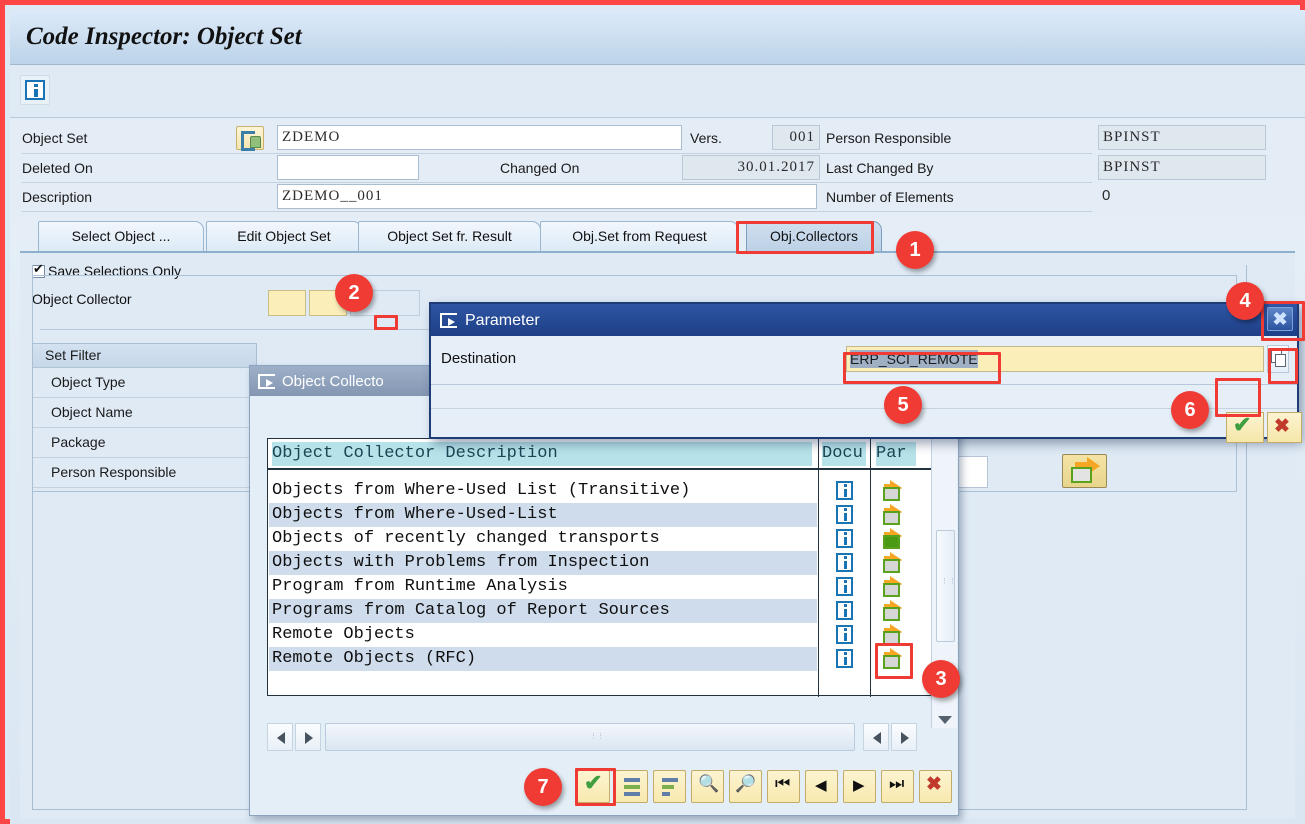  What do you see at coordinates (603, 611) in the screenshot?
I see `table-row: Programs from Catalog of Report Sources` at bounding box center [603, 611].